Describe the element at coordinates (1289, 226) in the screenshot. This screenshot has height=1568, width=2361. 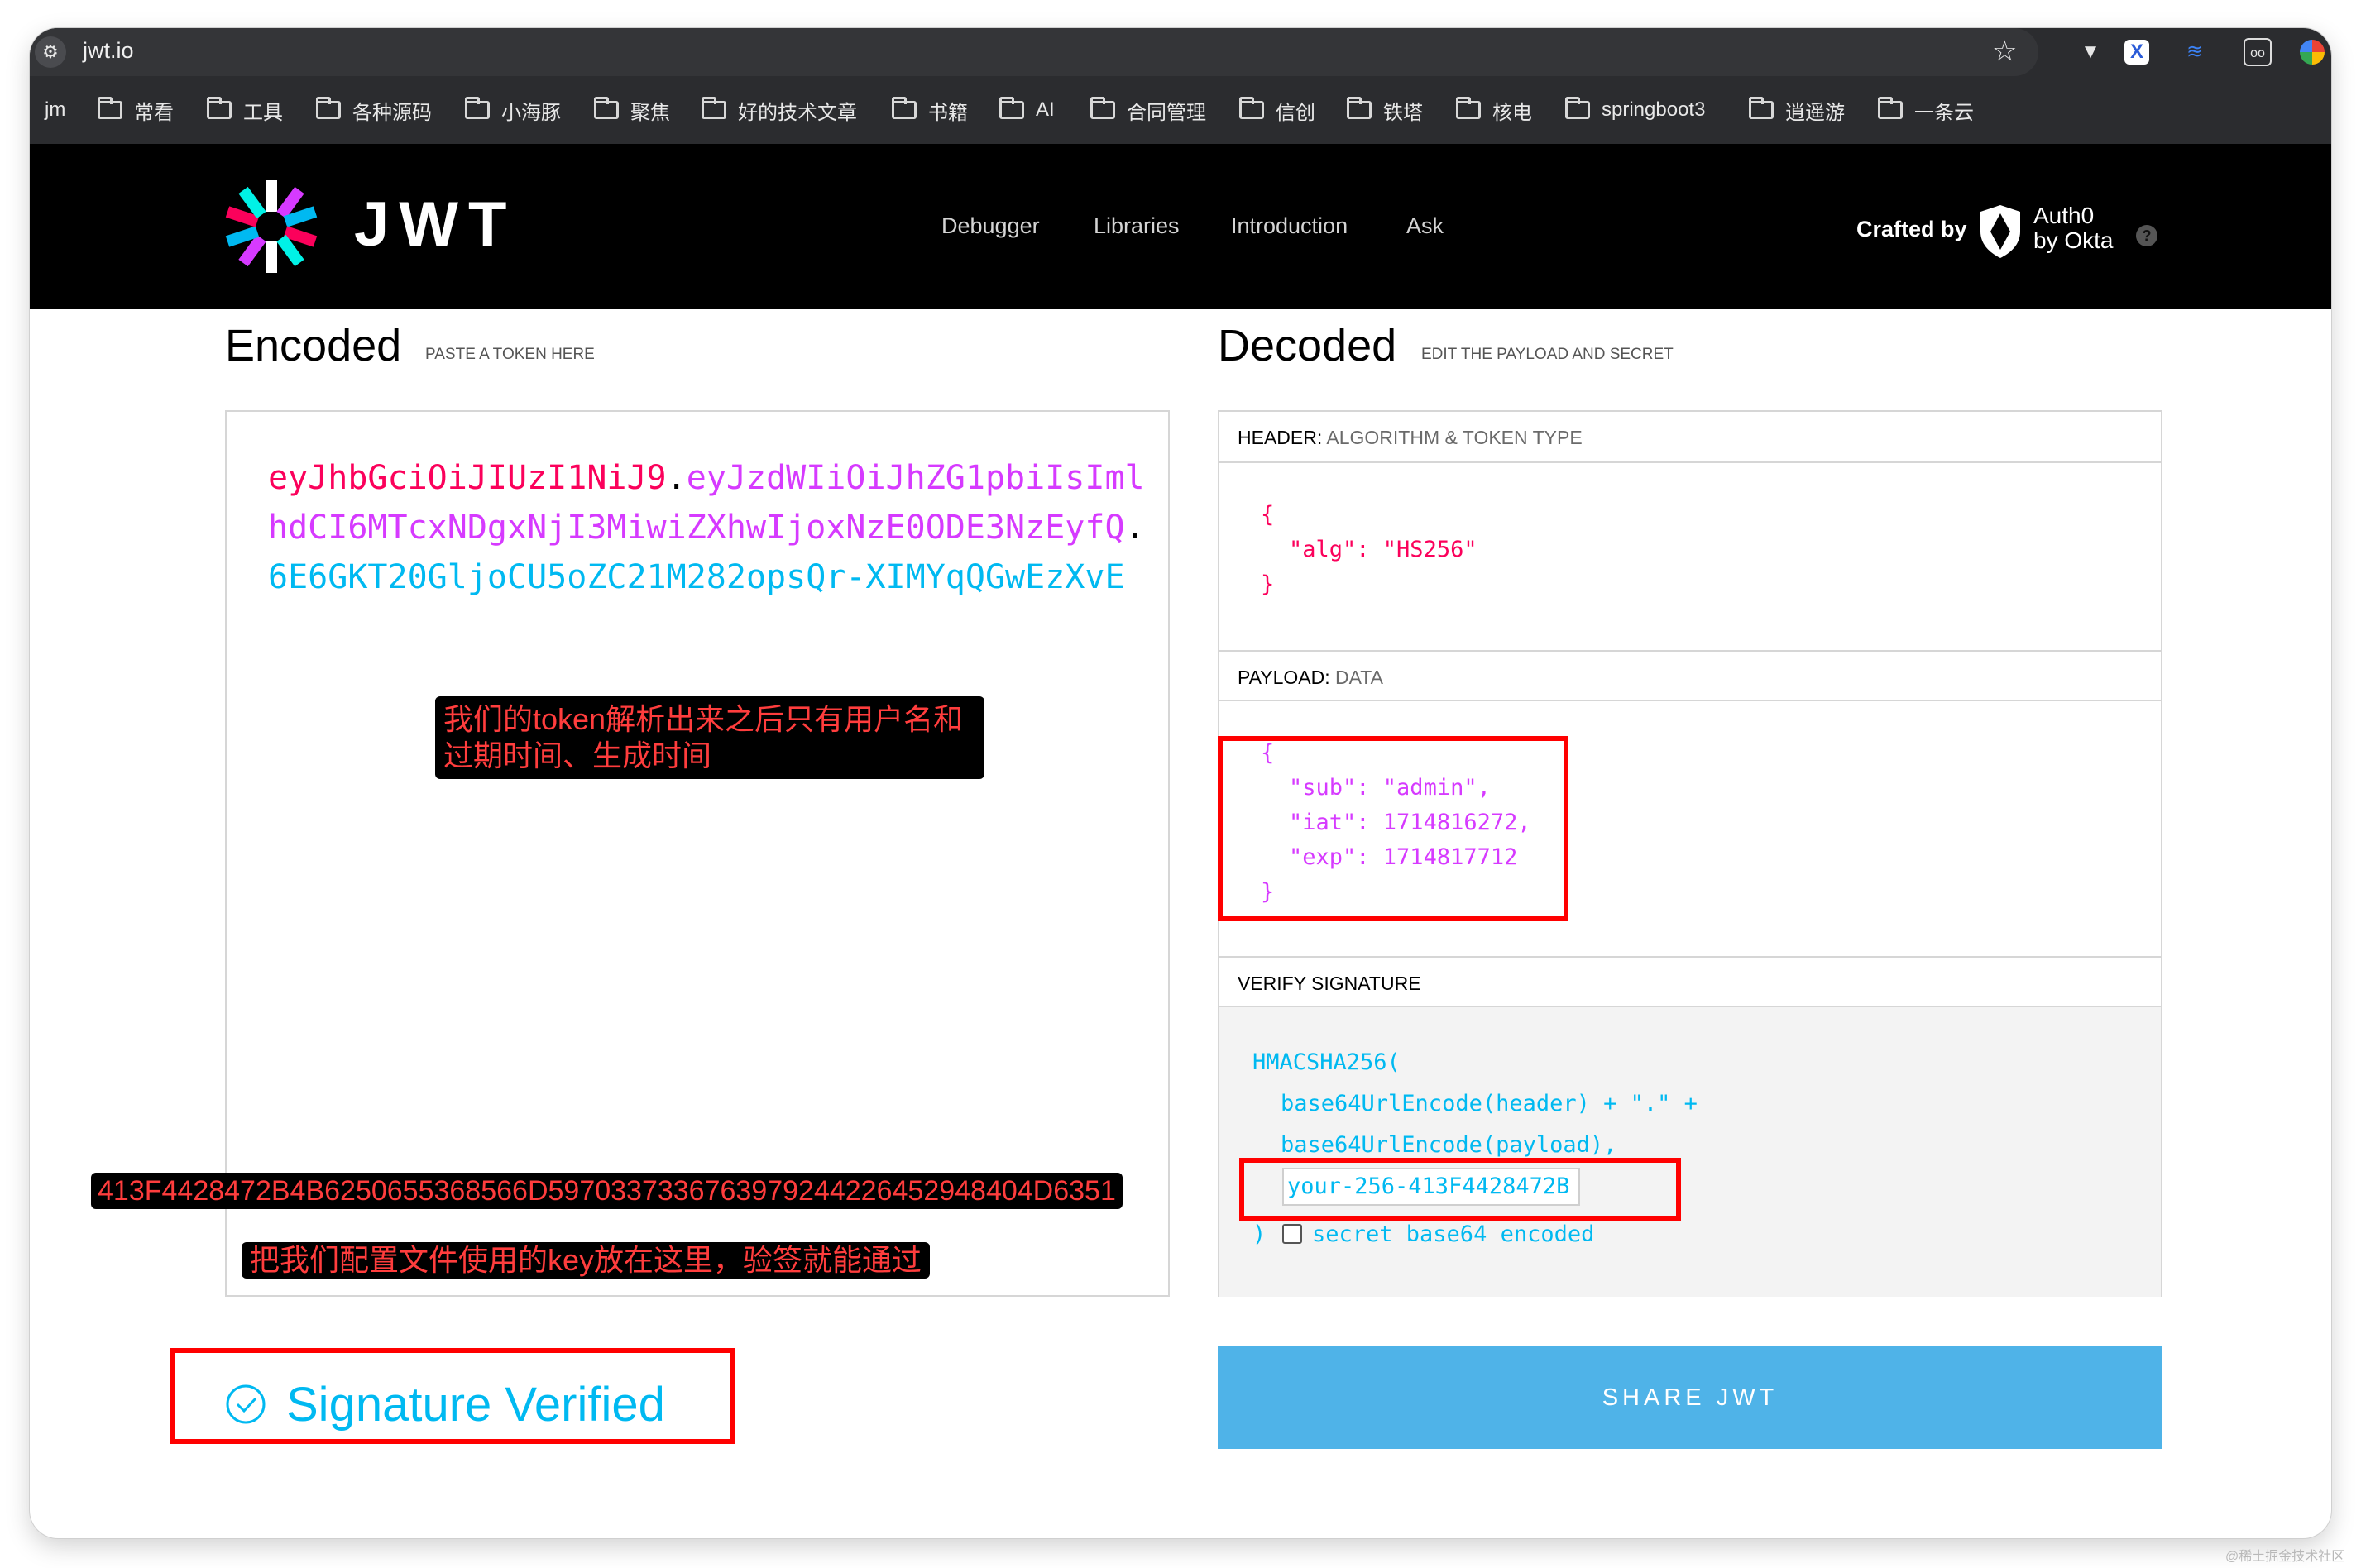
I see `nav-link-introduction: Introduction` at that location.